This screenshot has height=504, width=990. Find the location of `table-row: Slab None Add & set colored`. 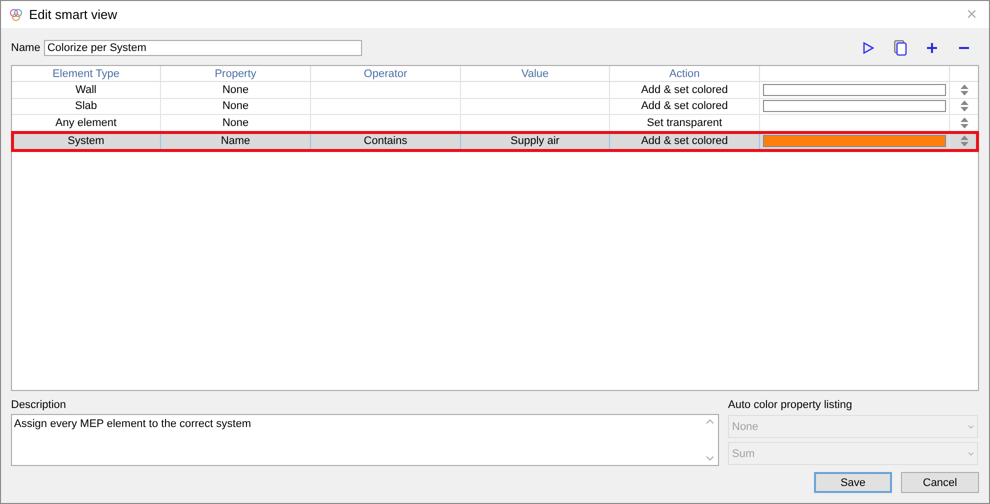

table-row: Slab None Add & set colored is located at coordinates (495, 106).